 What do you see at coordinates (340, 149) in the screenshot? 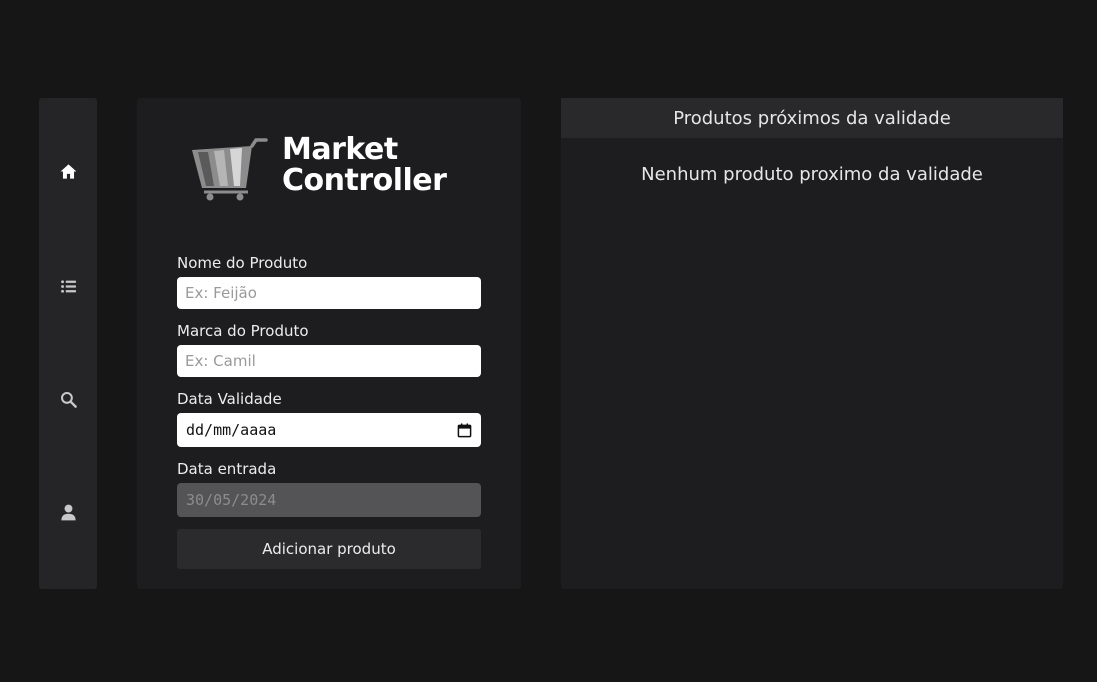
I see `logo-line-market: Market` at bounding box center [340, 149].